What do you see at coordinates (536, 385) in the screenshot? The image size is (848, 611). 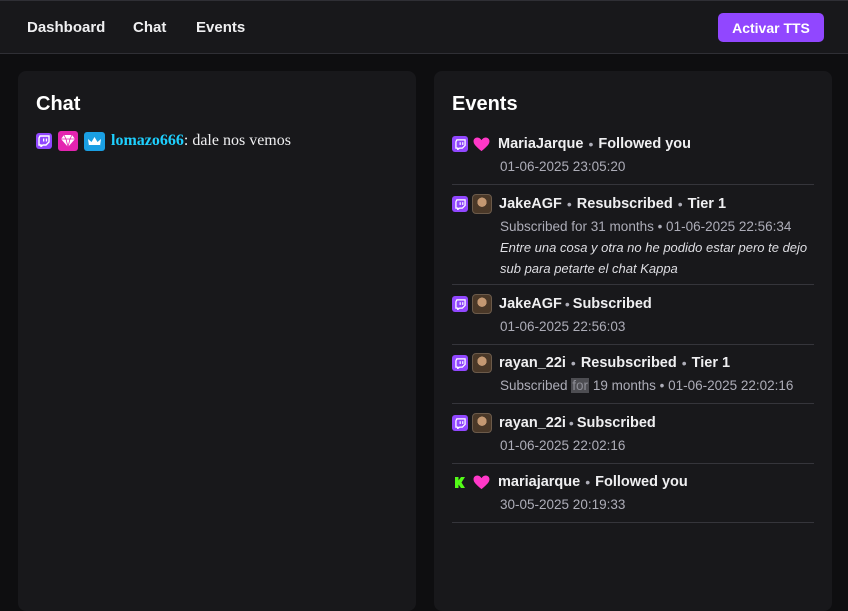 I see `event-meta-part: Subscribed` at bounding box center [536, 385].